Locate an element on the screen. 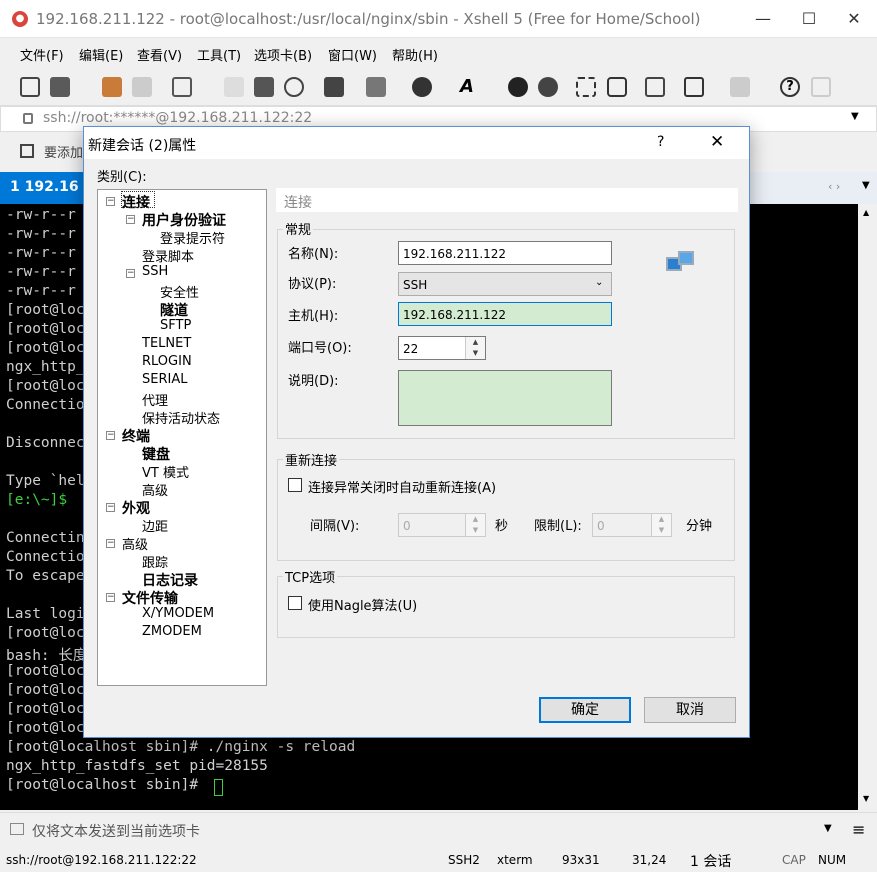  terminal-line: [root@localhost sbin]# ./nginx -s reload is located at coordinates (181, 747).